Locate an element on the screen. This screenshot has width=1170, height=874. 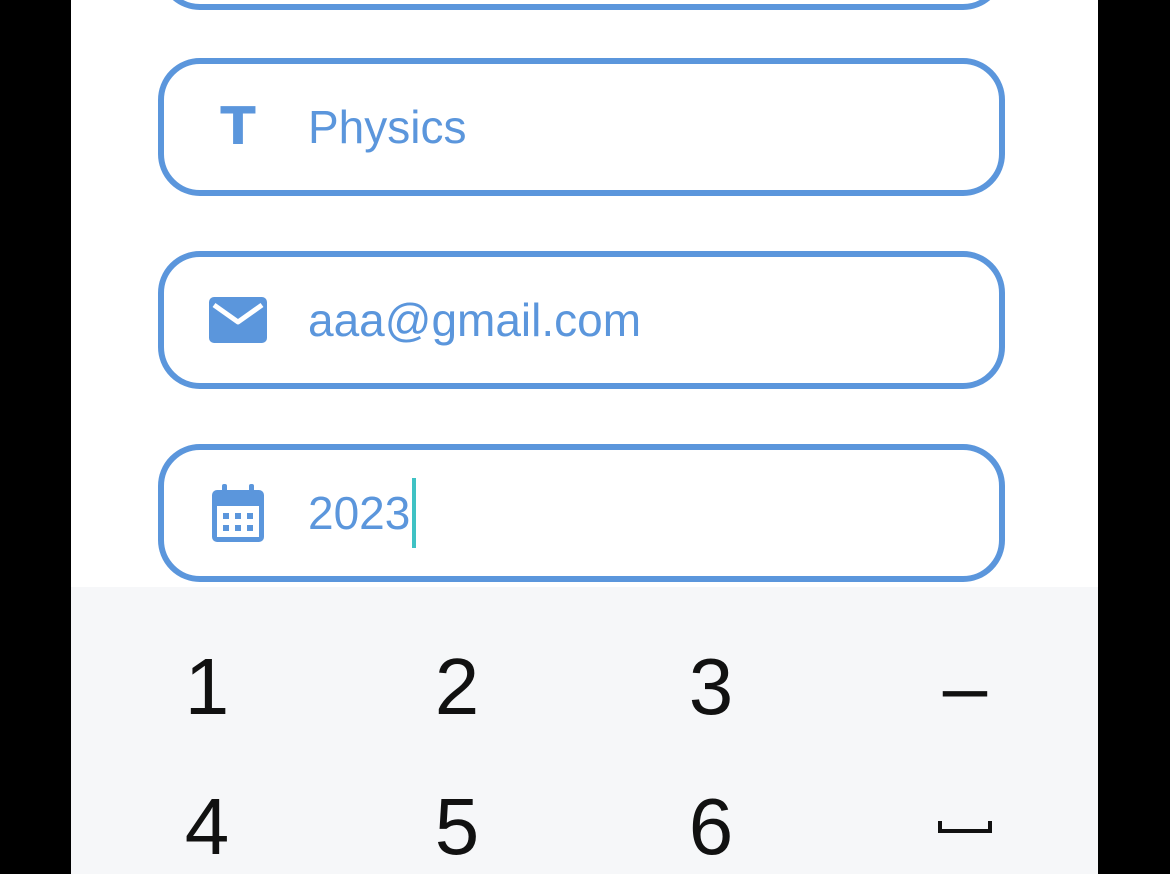
email-value: aaa@gmail.com is located at coordinates (475, 320).